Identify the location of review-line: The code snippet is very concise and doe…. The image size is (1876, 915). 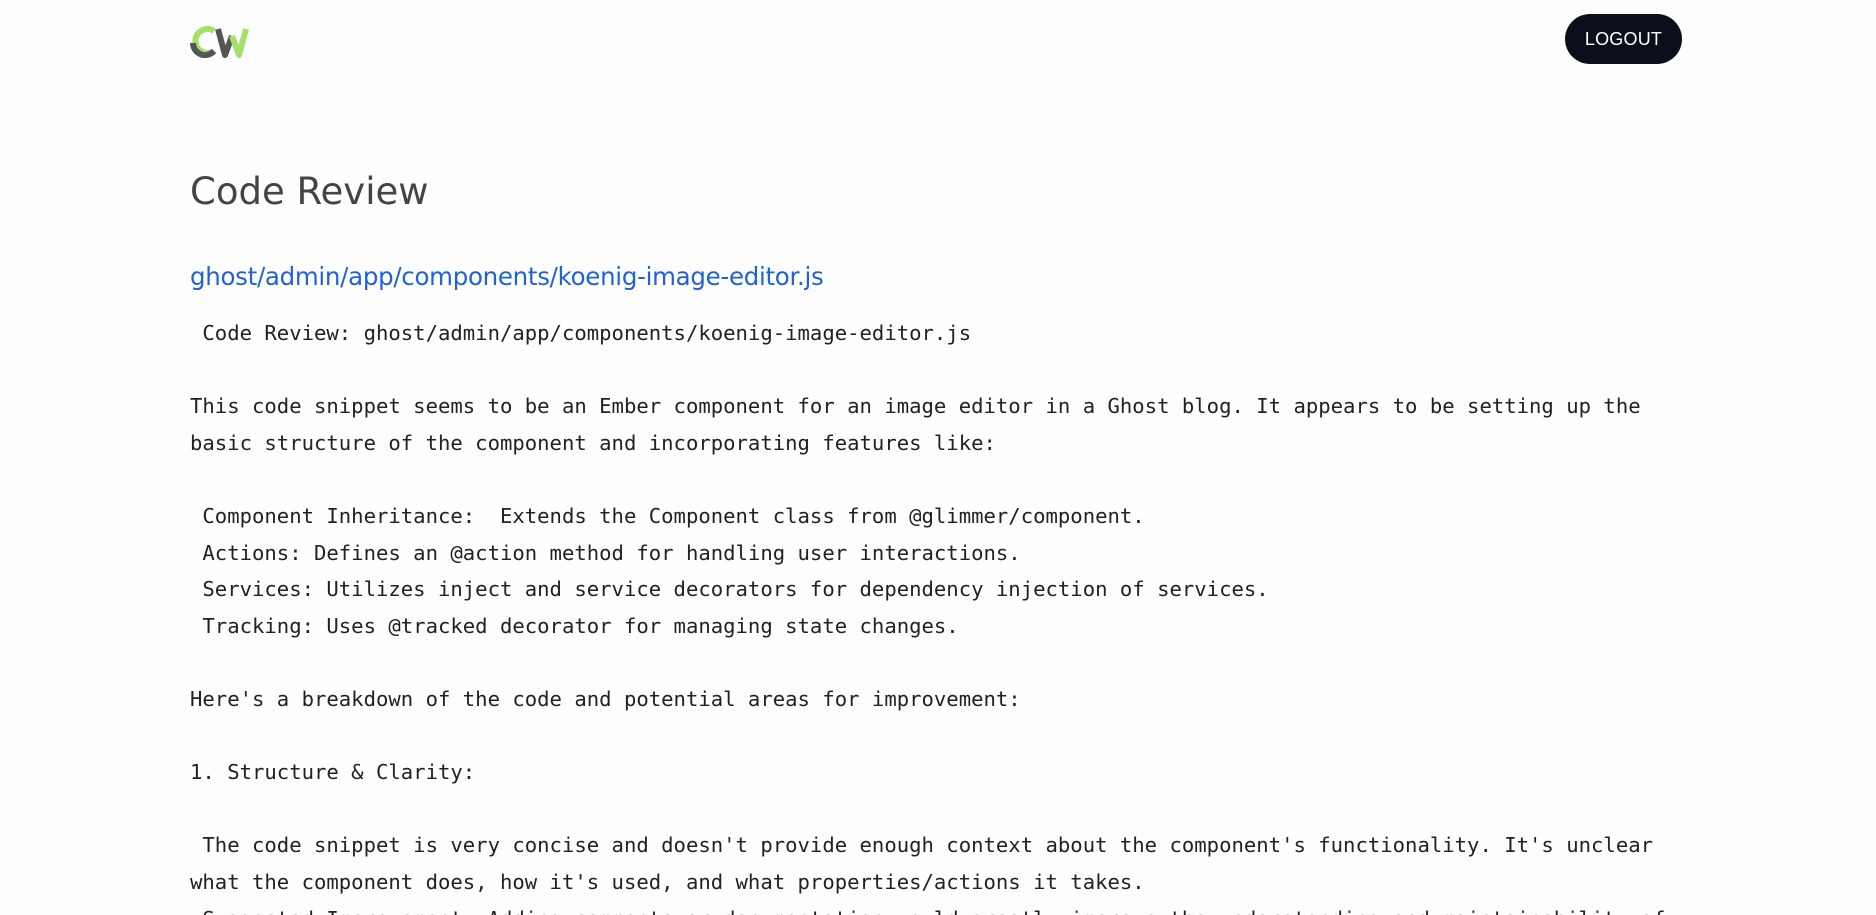
(922, 845).